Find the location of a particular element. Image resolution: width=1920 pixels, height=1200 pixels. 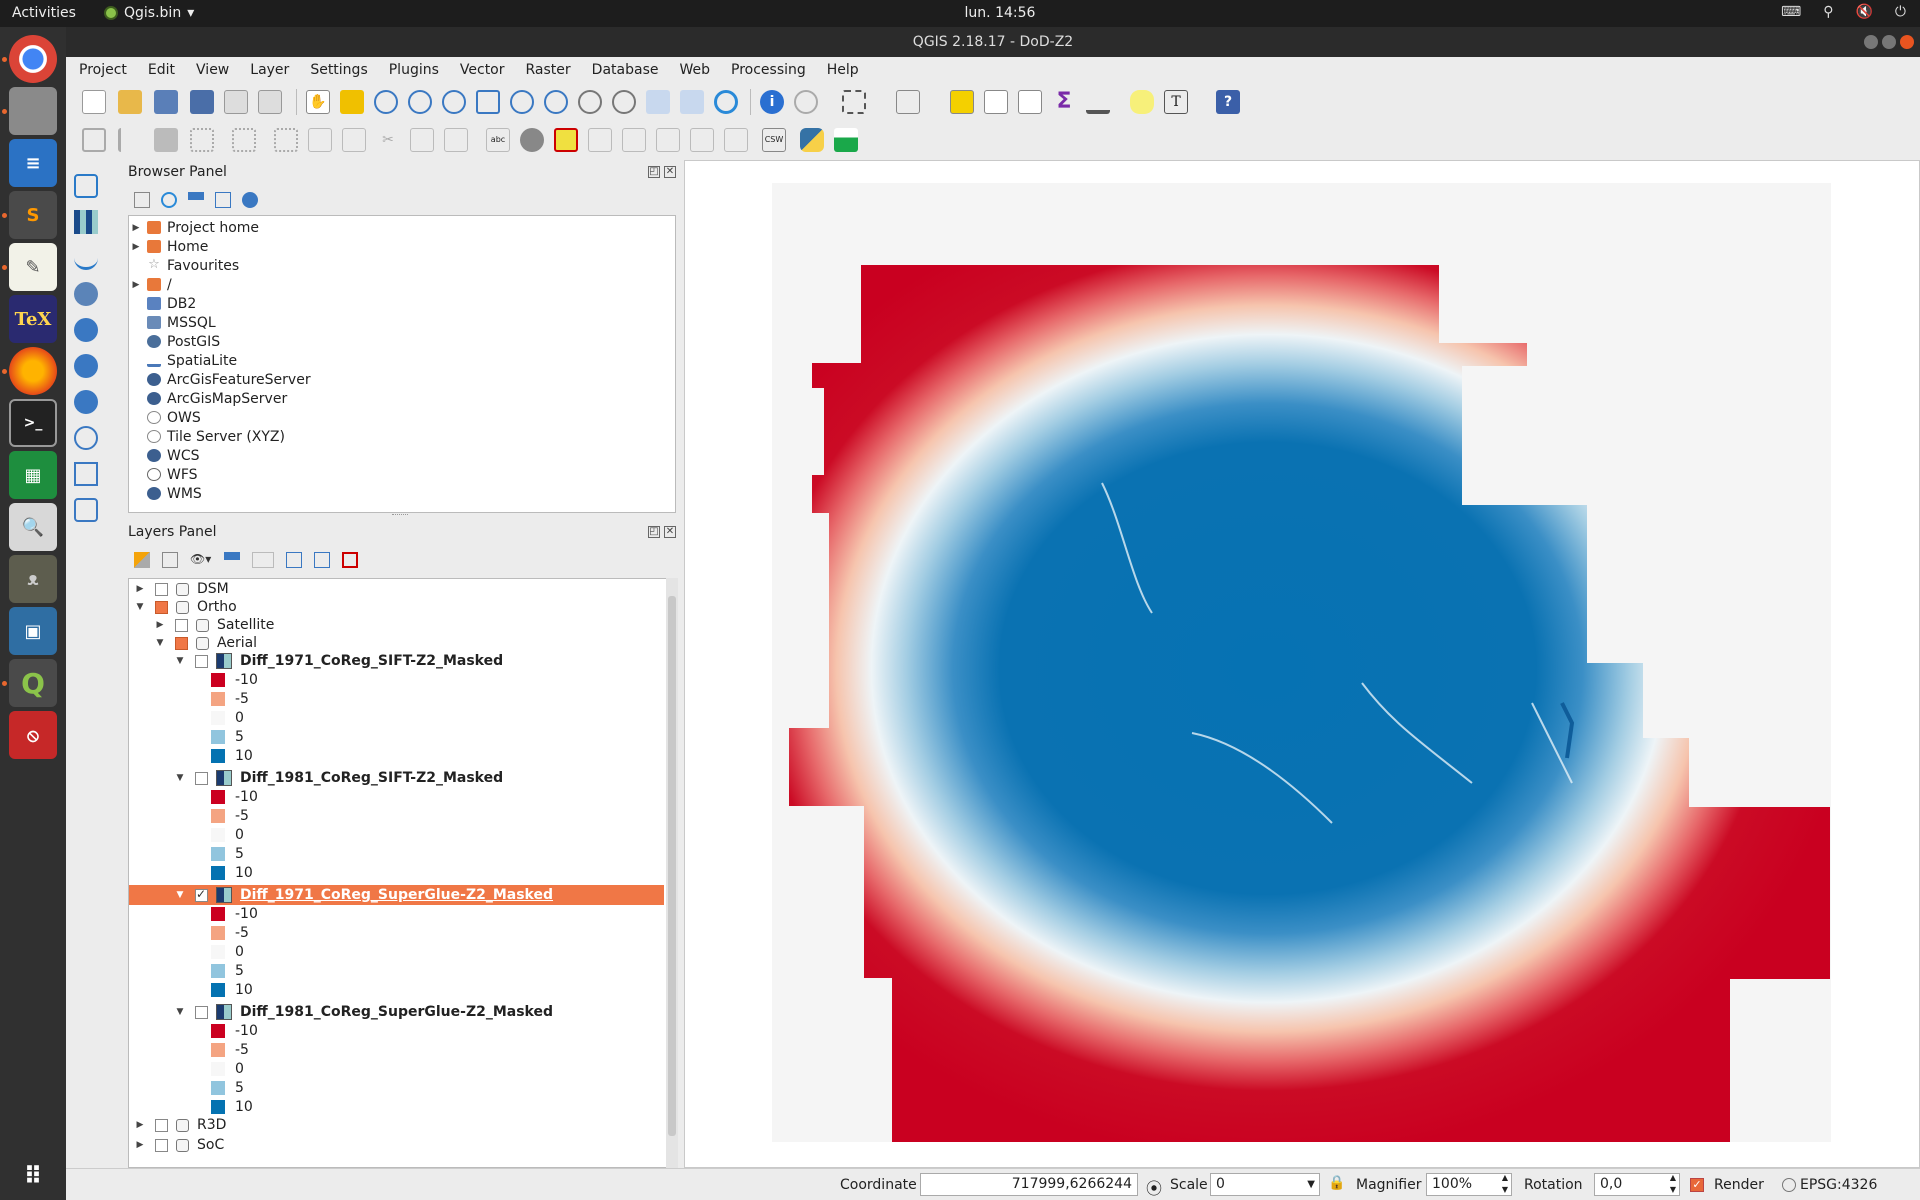

toggle-editing-icon is located at coordinates (130, 140).